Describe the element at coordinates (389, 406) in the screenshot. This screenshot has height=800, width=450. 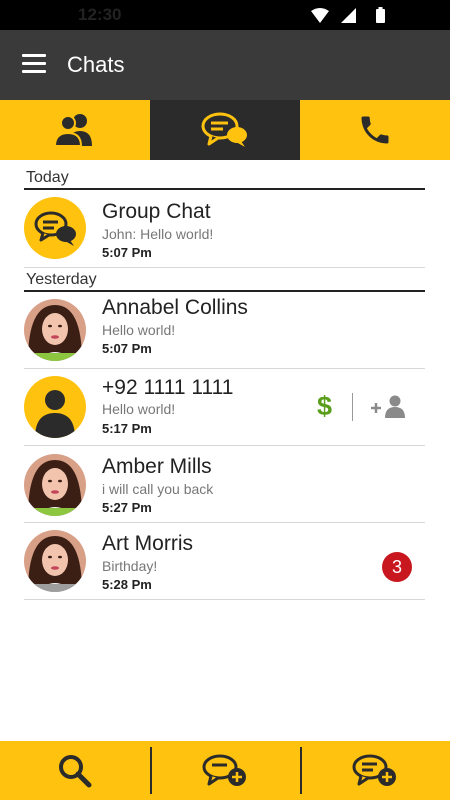
I see `add-contact-icon` at that location.